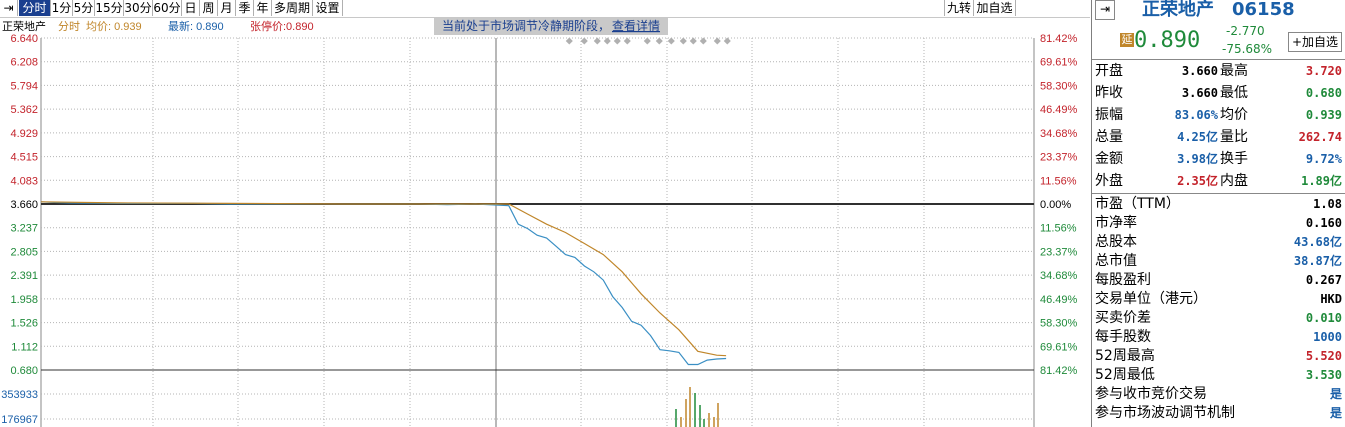 This screenshot has width=1345, height=427. What do you see at coordinates (24, 158) in the screenshot?
I see `y-tick-label: 4.515` at bounding box center [24, 158].